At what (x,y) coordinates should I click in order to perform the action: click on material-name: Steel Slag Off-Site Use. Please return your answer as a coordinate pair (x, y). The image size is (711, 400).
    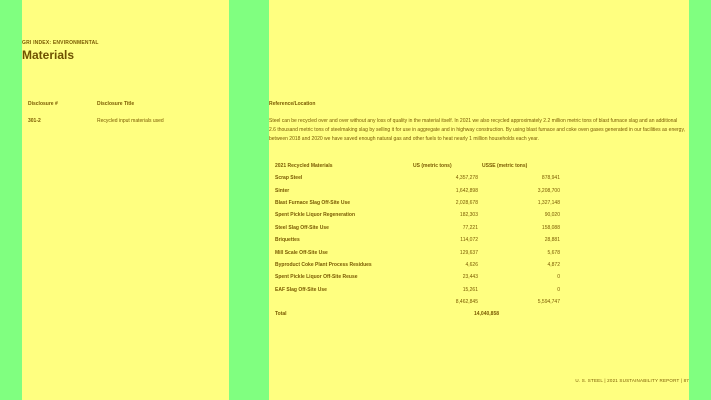
    Looking at the image, I should click on (302, 227).